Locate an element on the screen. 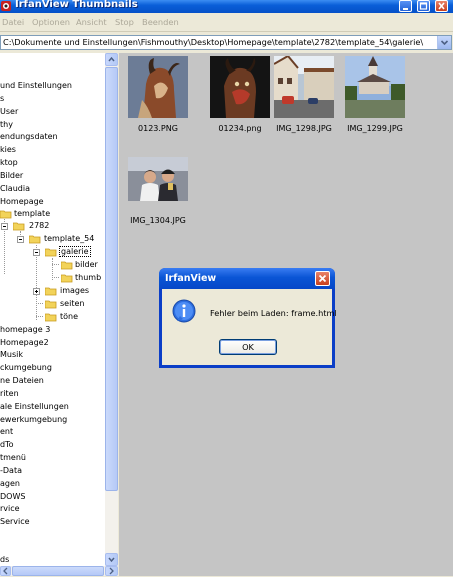  tree-item: ne Dateien is located at coordinates (22, 380).